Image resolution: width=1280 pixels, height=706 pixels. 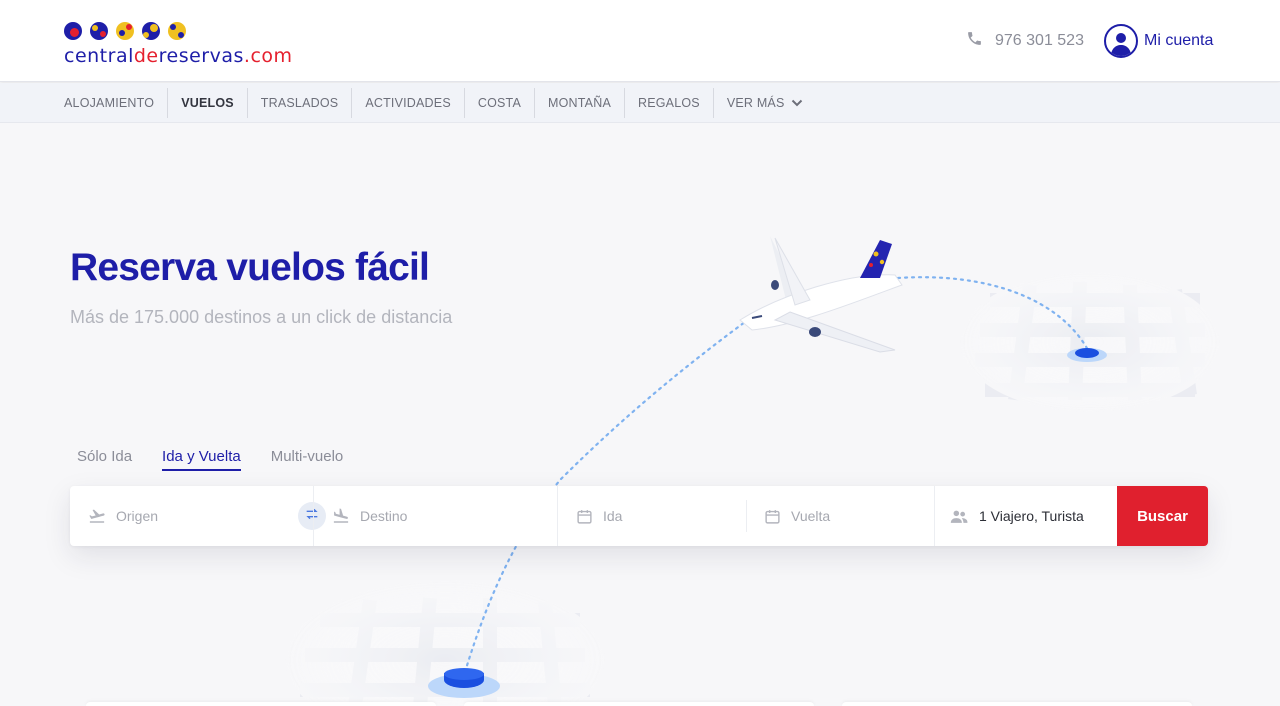 I want to click on phone-icon, so click(x=974, y=41).